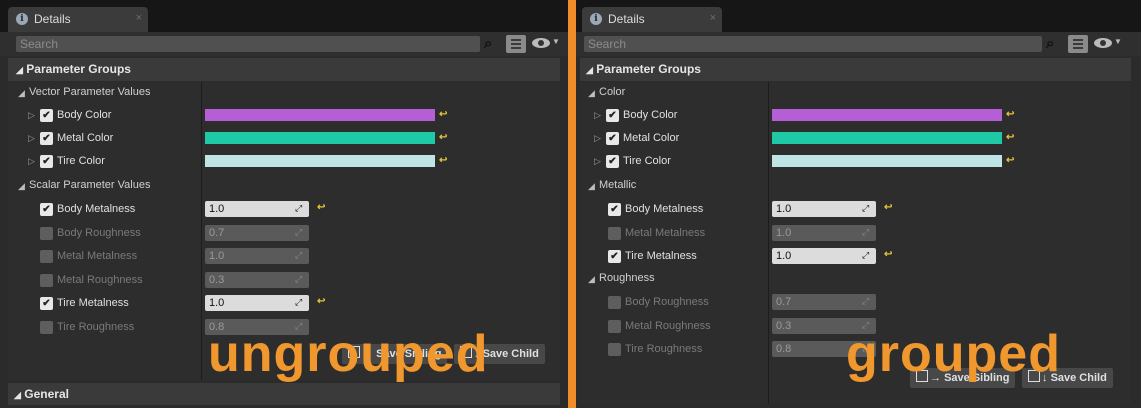 This screenshot has width=1141, height=408. Describe the element at coordinates (612, 92) in the screenshot. I see `group-header: Color` at that location.